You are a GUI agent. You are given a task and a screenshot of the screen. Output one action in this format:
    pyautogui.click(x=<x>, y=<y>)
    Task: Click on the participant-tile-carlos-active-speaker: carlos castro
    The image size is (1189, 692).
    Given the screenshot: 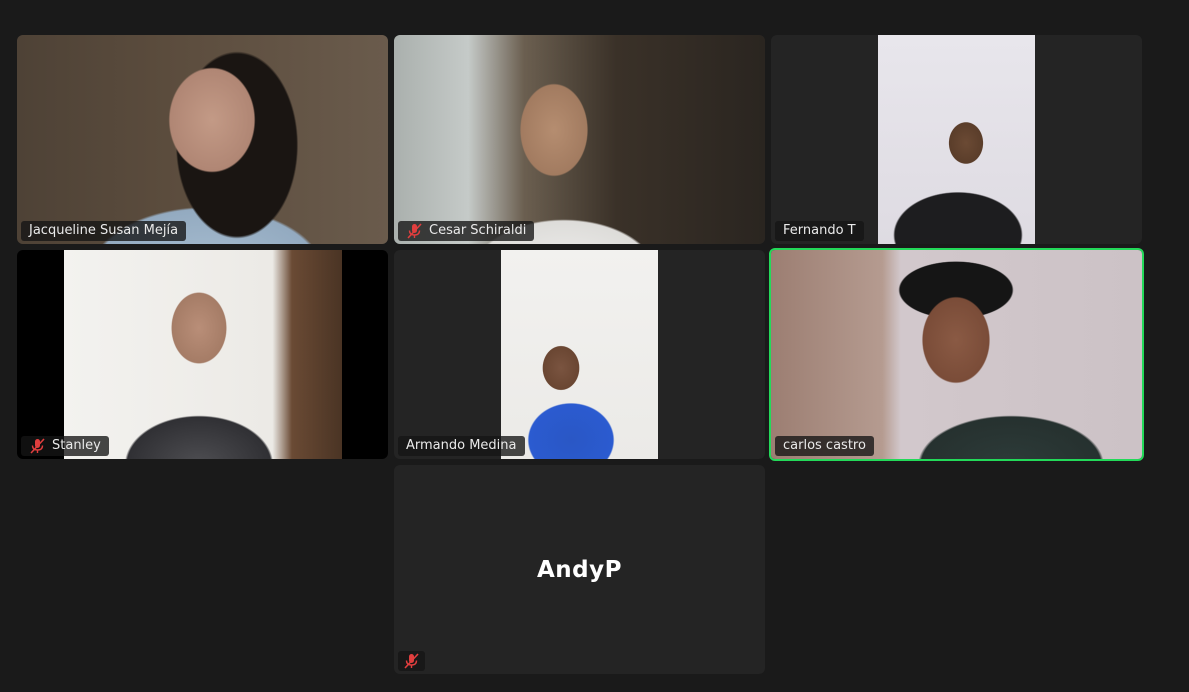 What is the action you would take?
    pyautogui.click(x=956, y=354)
    